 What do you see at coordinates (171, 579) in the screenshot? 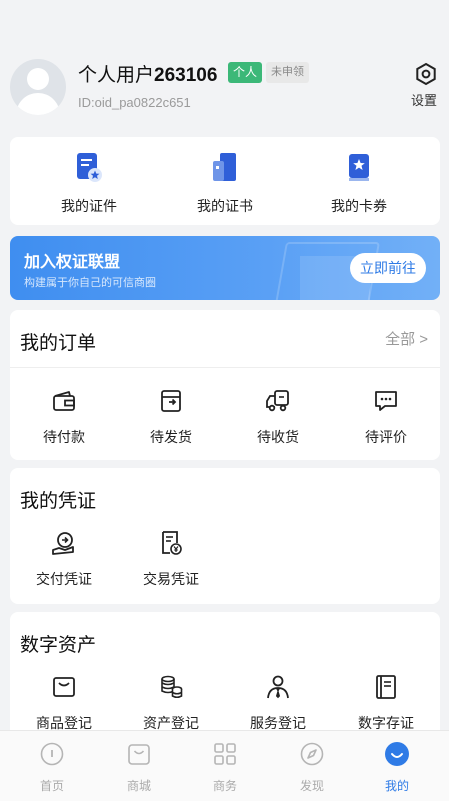
I see `trade-voucher-label: 交易凭证` at bounding box center [171, 579].